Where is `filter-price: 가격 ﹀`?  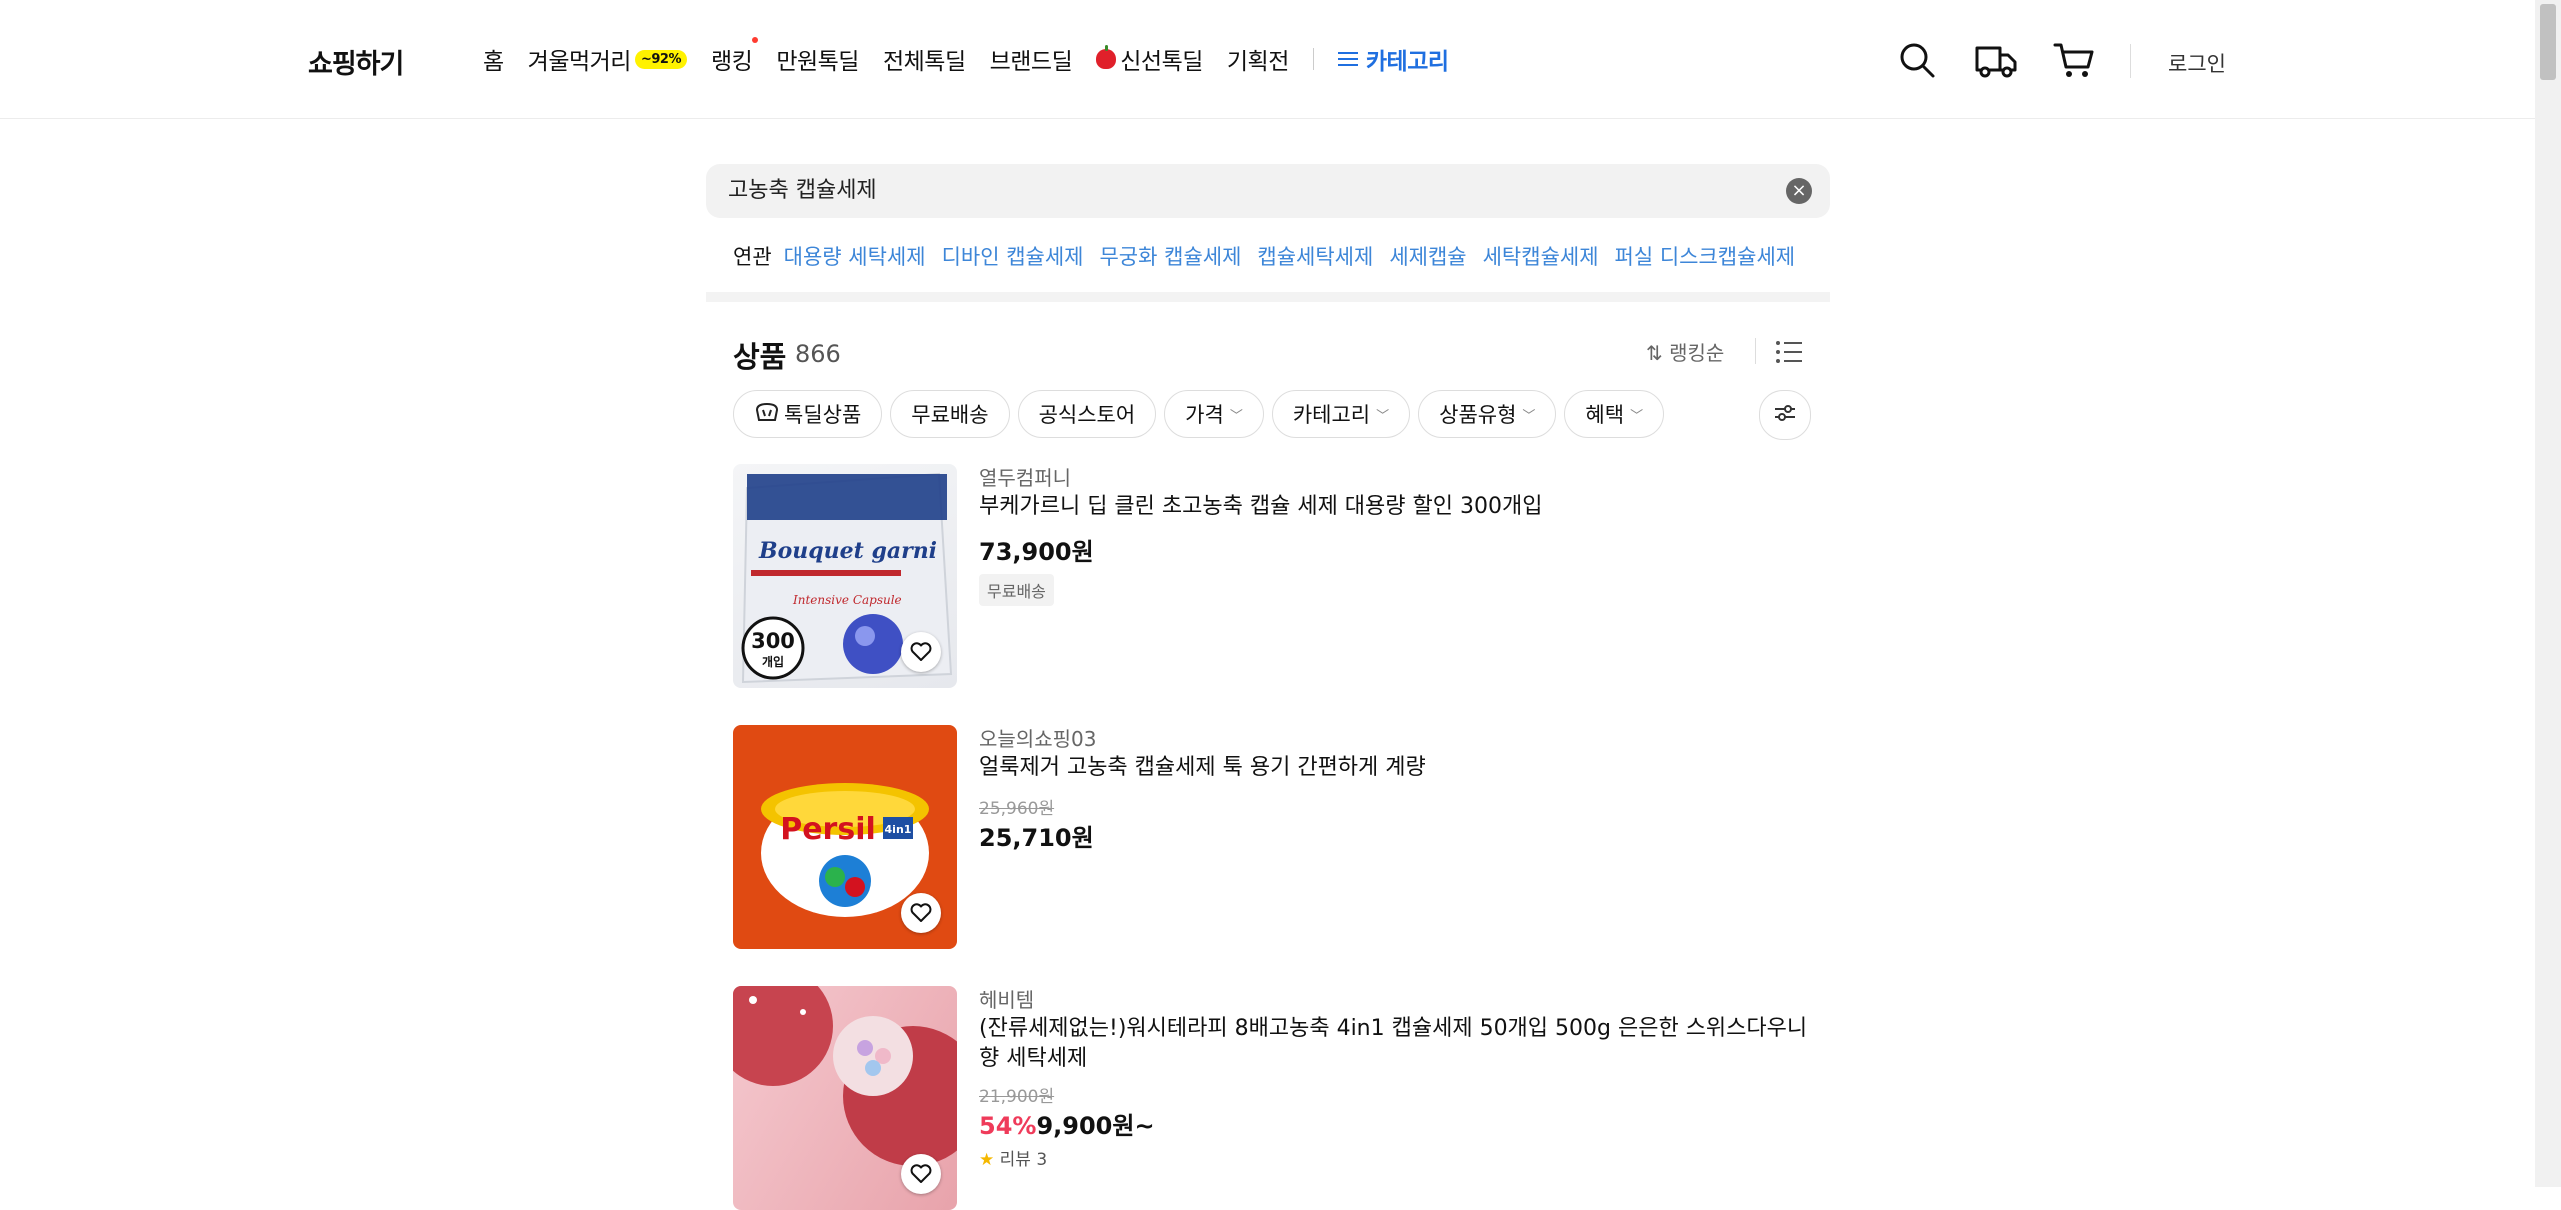
filter-price: 가격 ﹀ is located at coordinates (1214, 414).